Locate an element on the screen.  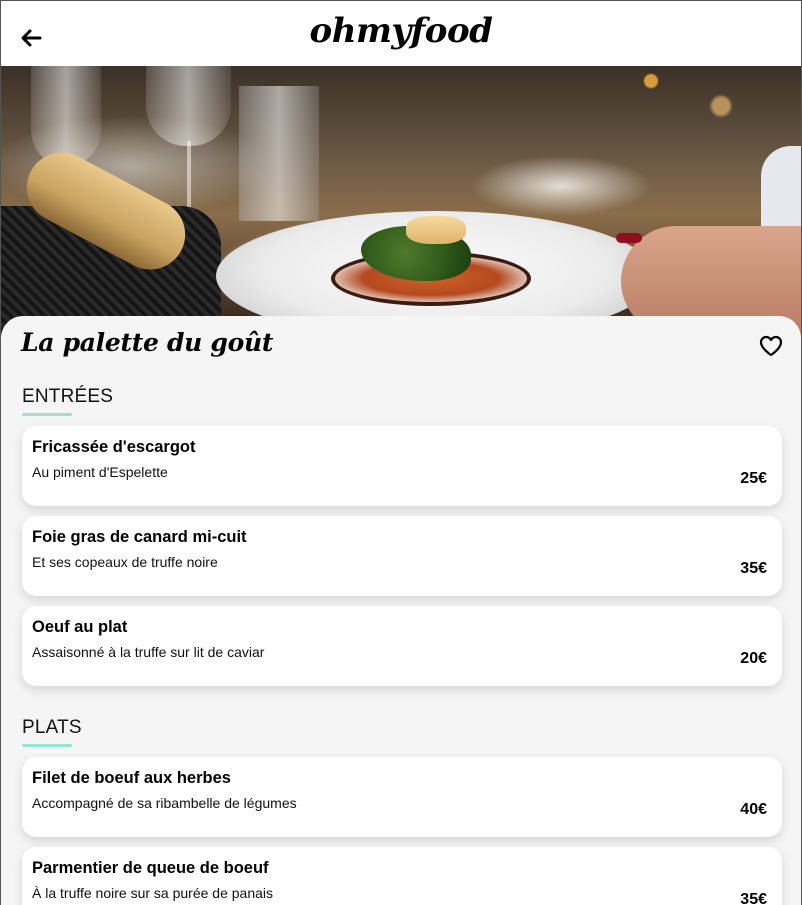
restaurant-name: La palette du goût is located at coordinates (147, 342).